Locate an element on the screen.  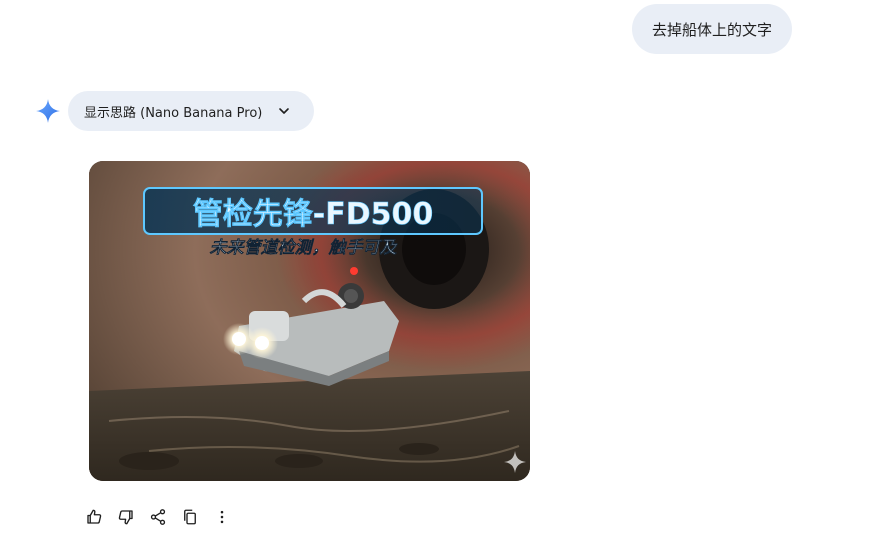
thumbs-up-button is located at coordinates (94, 517).